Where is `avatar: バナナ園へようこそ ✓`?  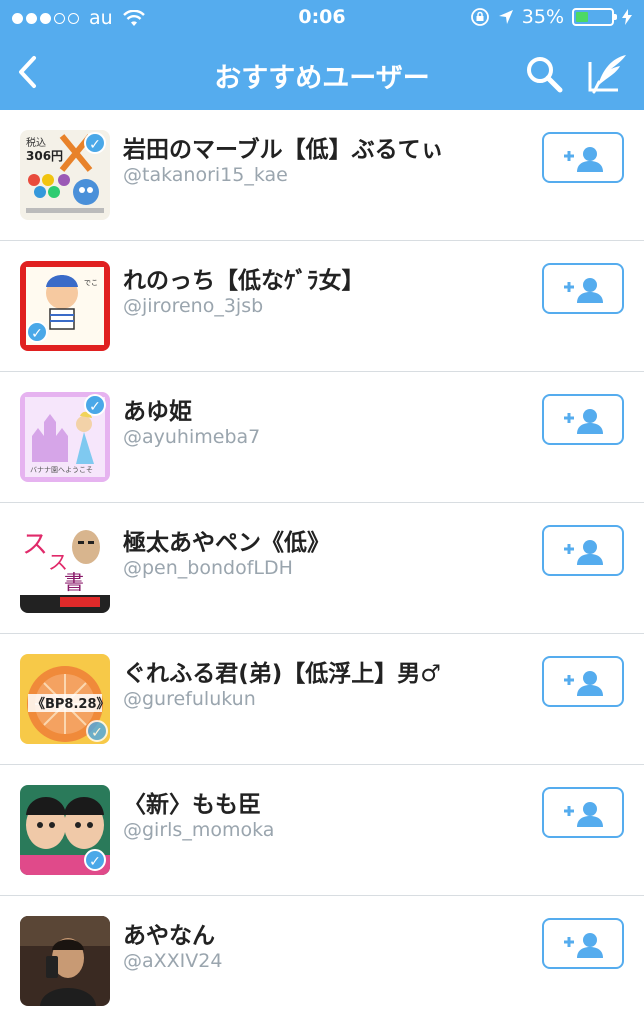
avatar: バナナ園へようこそ ✓ is located at coordinates (65, 437).